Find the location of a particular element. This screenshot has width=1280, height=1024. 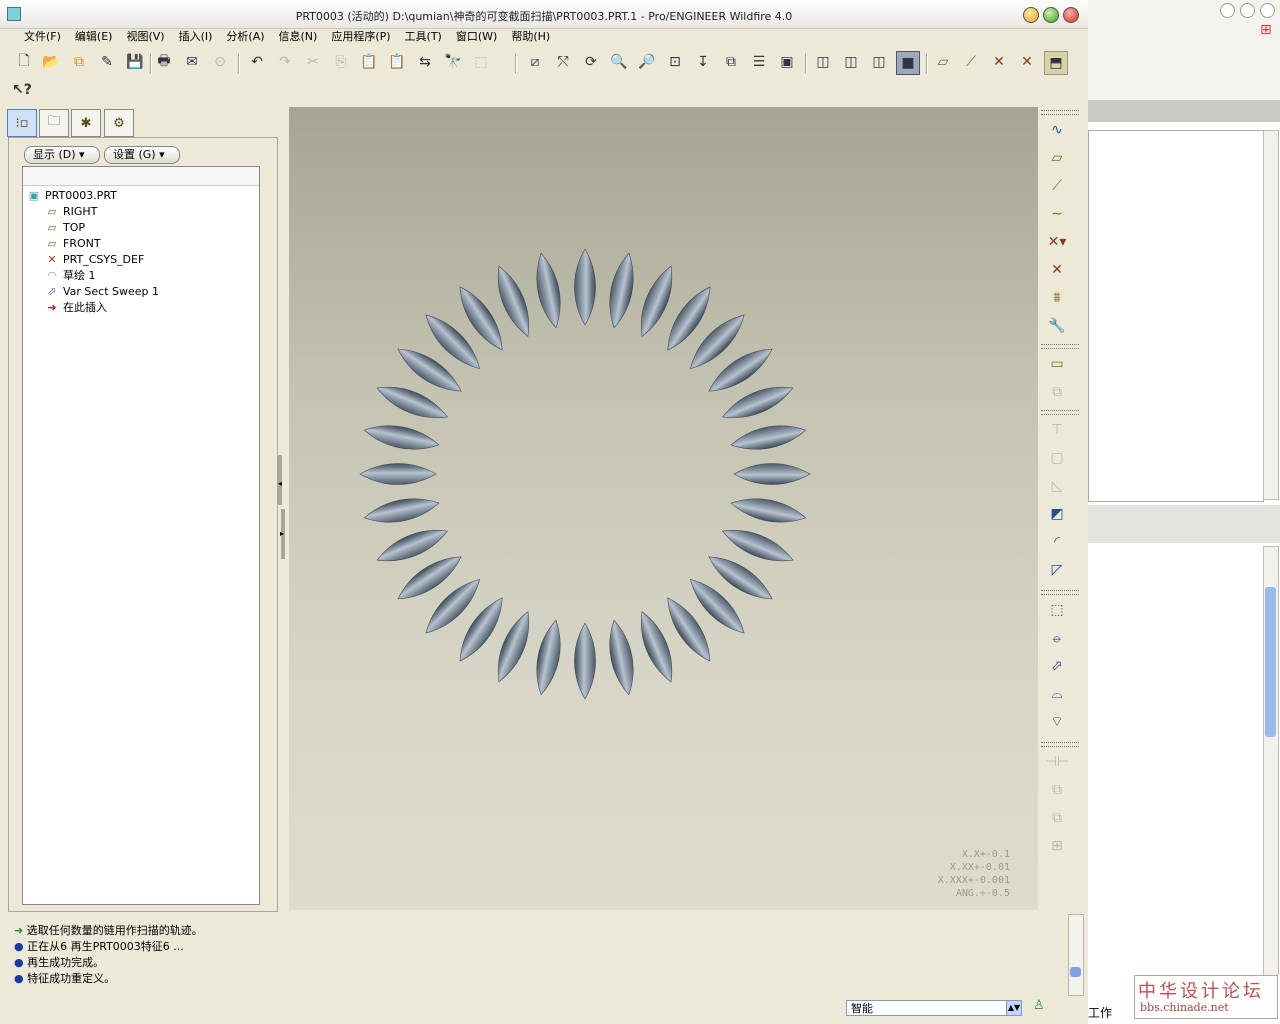

tree-item-top: ▱ TOP is located at coordinates (64, 228).